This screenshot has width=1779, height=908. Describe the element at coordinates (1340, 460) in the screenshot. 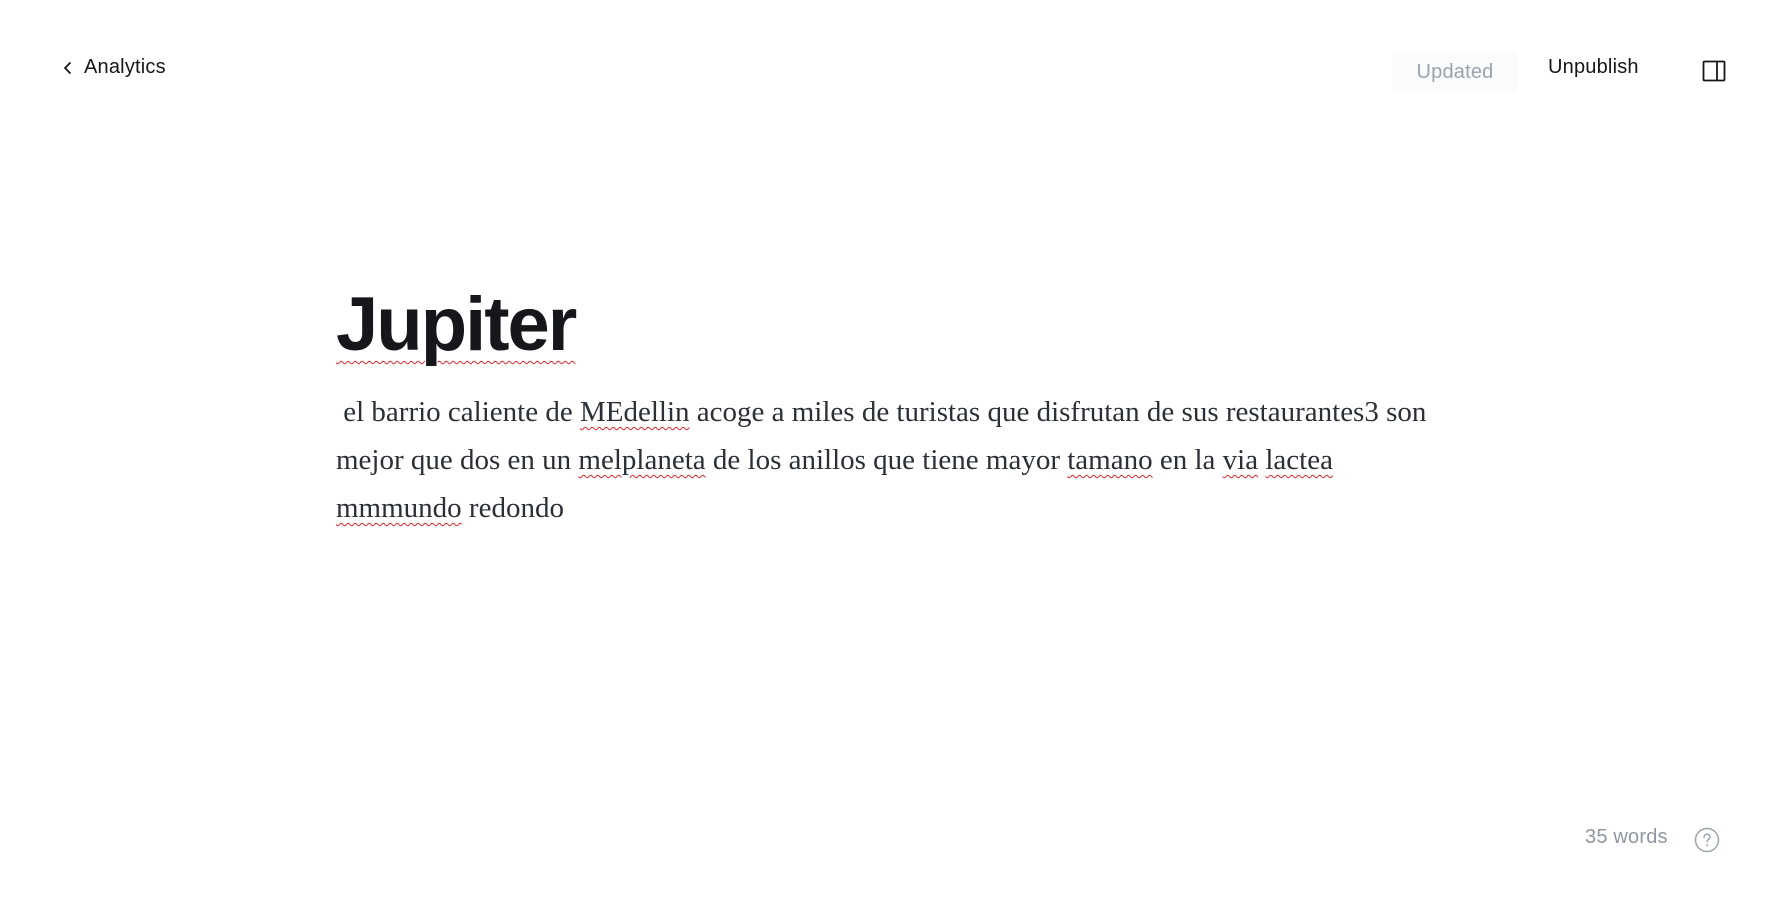

I see `body-text` at that location.